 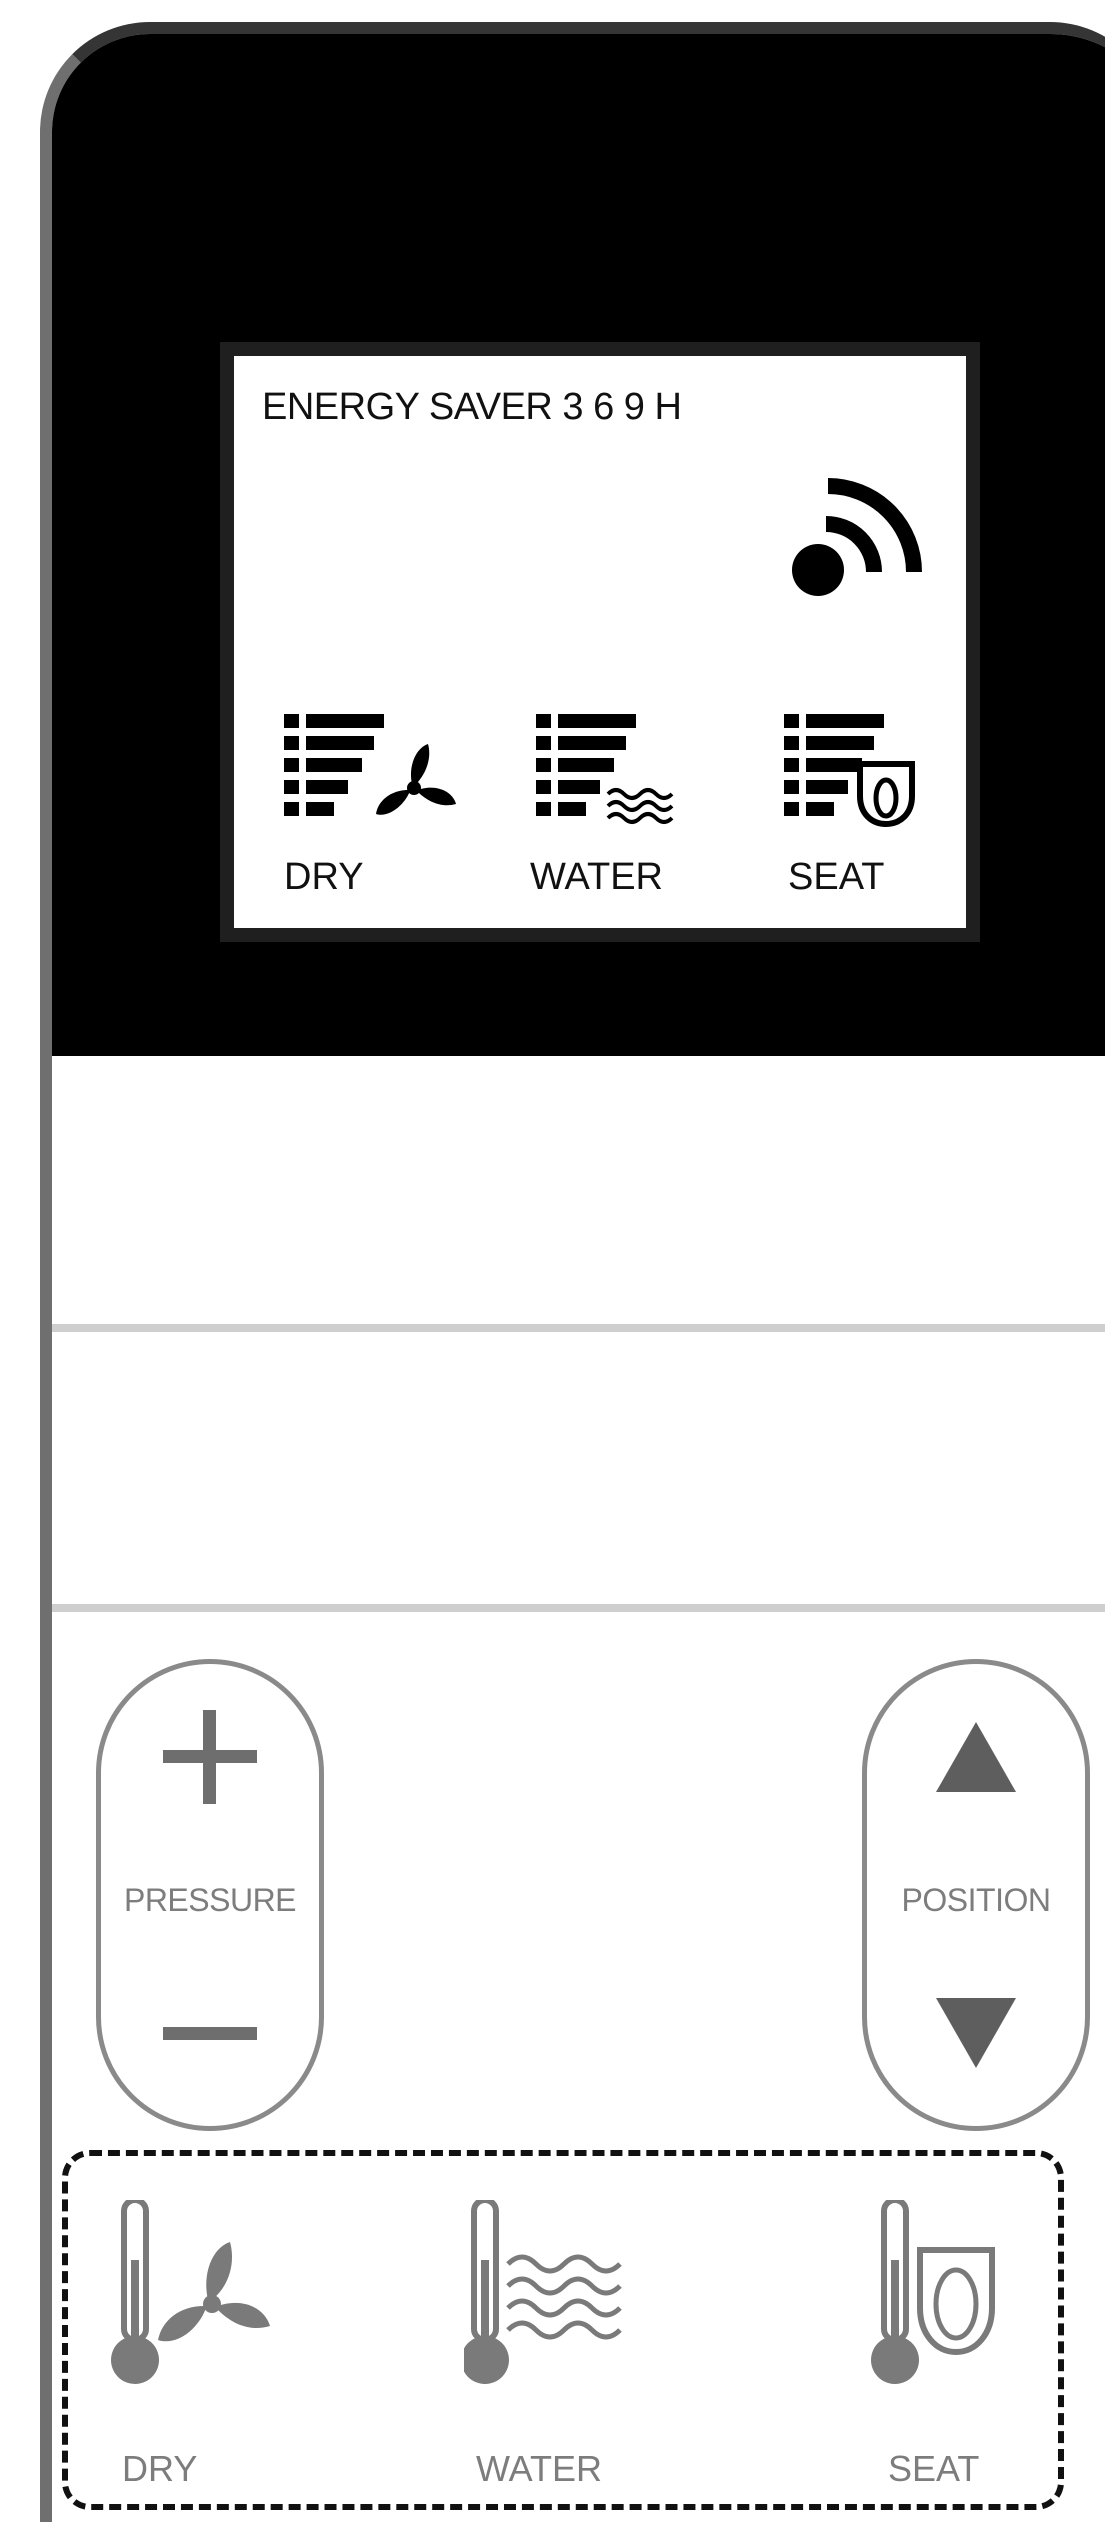 I want to click on minus-icon, so click(x=210, y=2033).